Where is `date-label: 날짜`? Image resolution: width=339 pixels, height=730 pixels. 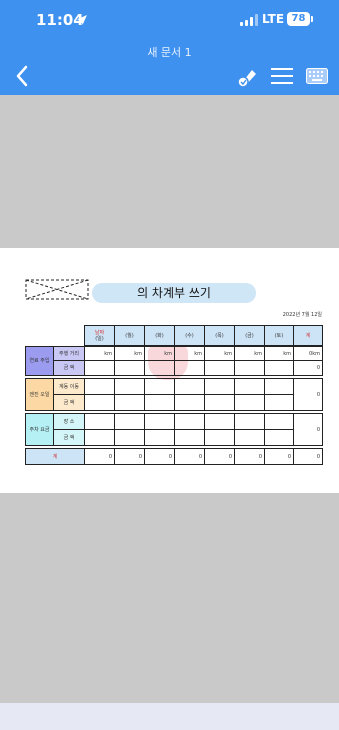 date-label: 날짜 is located at coordinates (99, 332).